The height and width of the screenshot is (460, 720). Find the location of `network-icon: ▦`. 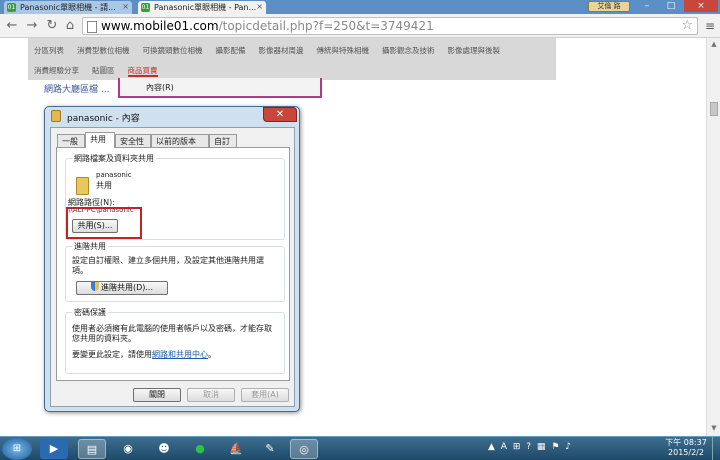

network-icon: ▦ is located at coordinates (541, 447).